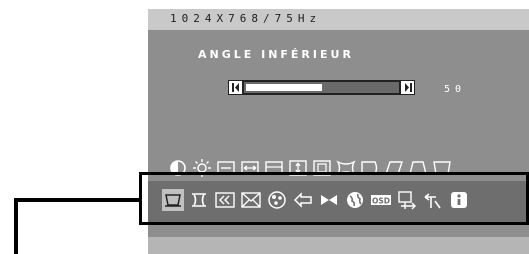 The width and height of the screenshot is (529, 254). I want to click on slider-track, so click(321, 87).